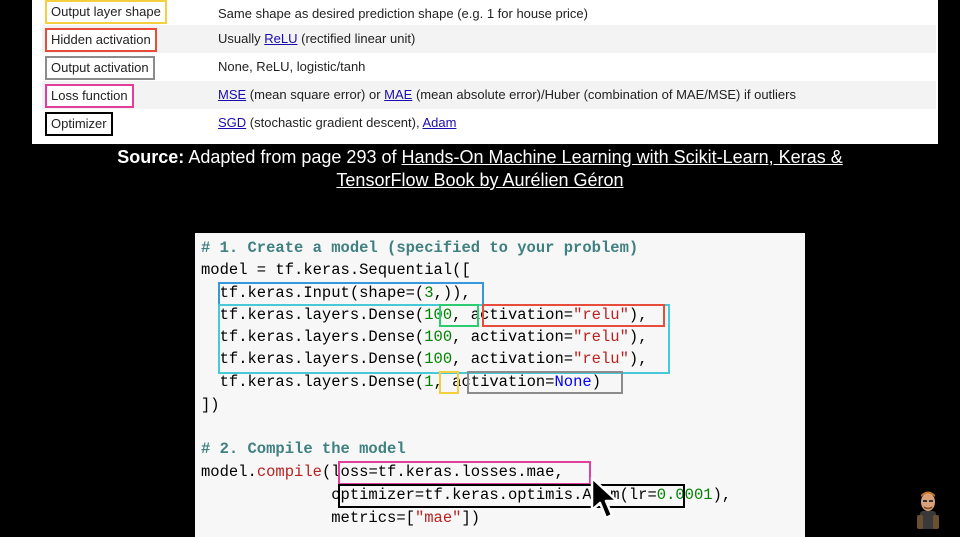 The width and height of the screenshot is (960, 537). I want to click on code-line: model.compile(loss=tf.keras.losses.mae,, so click(382, 472).